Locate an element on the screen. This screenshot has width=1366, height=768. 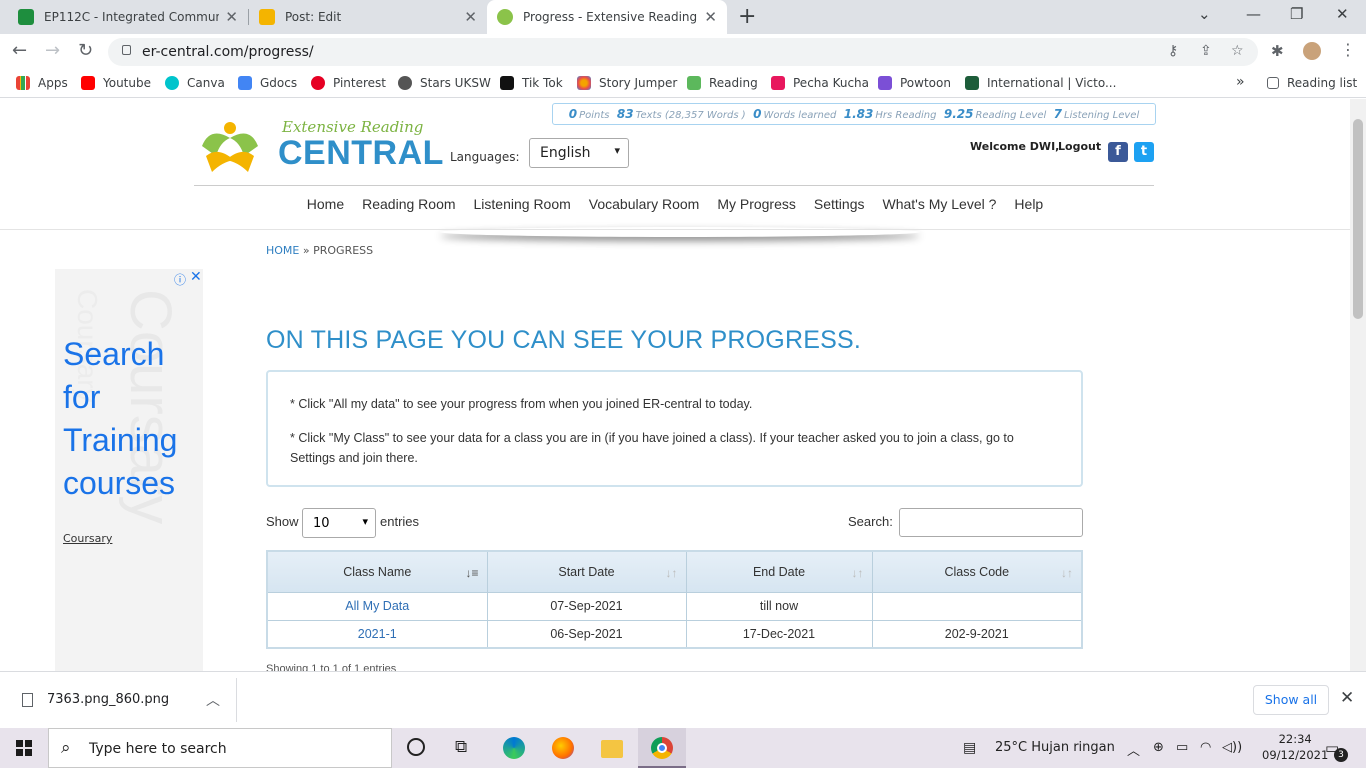
taskbar-search: ⌕ Type here to search is located at coordinates (220, 748).